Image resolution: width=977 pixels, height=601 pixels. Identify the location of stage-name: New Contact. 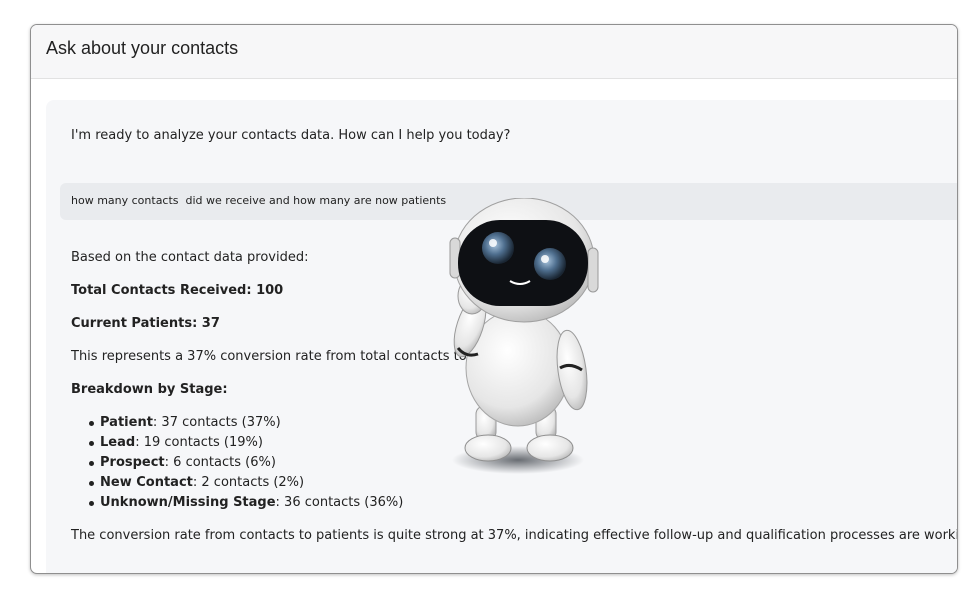
(146, 482).